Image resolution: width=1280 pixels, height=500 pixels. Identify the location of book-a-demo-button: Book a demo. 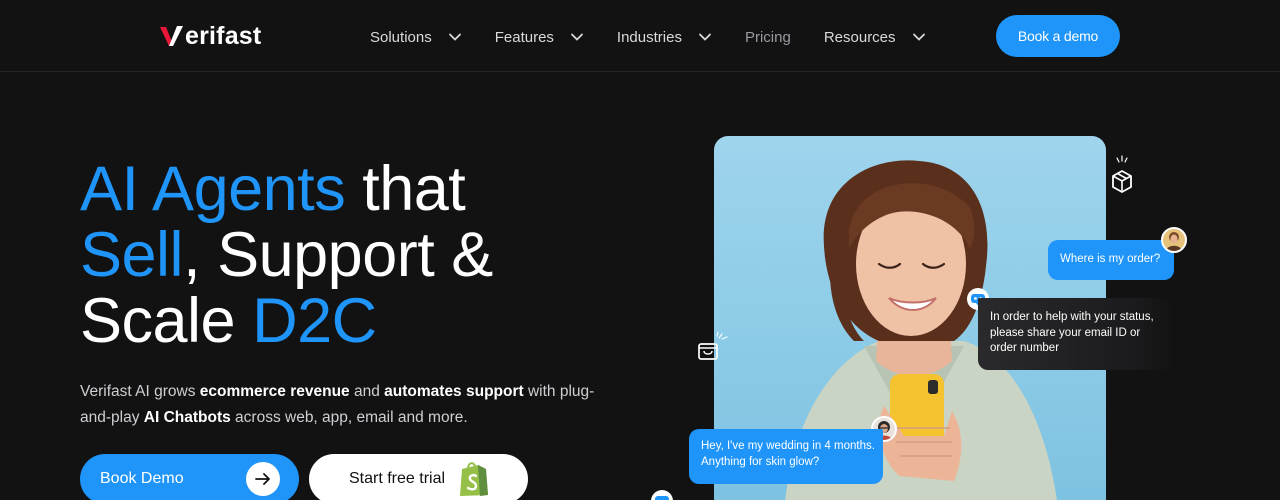
(1058, 36).